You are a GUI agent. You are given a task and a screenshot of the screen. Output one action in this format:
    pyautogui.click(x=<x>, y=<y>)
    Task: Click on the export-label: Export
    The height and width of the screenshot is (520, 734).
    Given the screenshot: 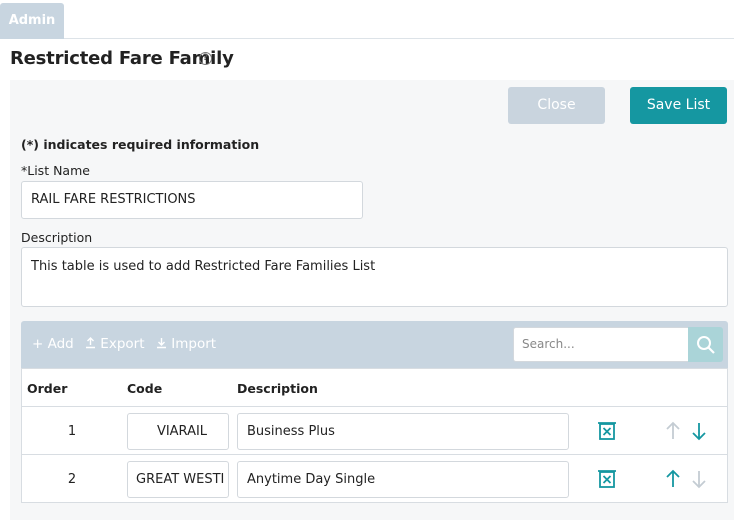 What is the action you would take?
    pyautogui.click(x=122, y=344)
    